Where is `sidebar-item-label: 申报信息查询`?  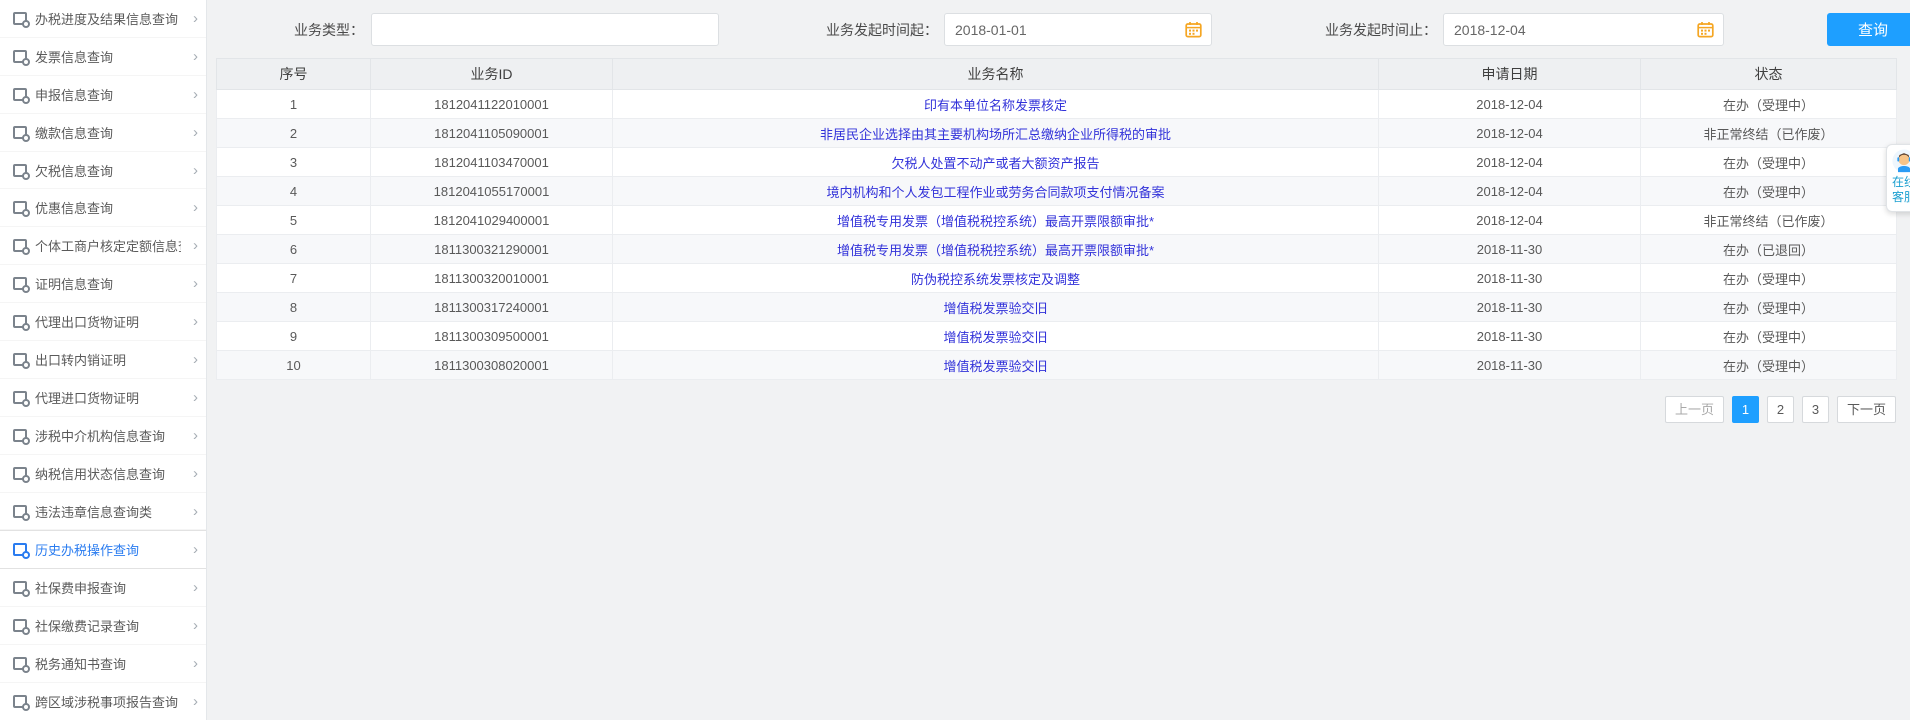 sidebar-item-label: 申报信息查询 is located at coordinates (74, 95).